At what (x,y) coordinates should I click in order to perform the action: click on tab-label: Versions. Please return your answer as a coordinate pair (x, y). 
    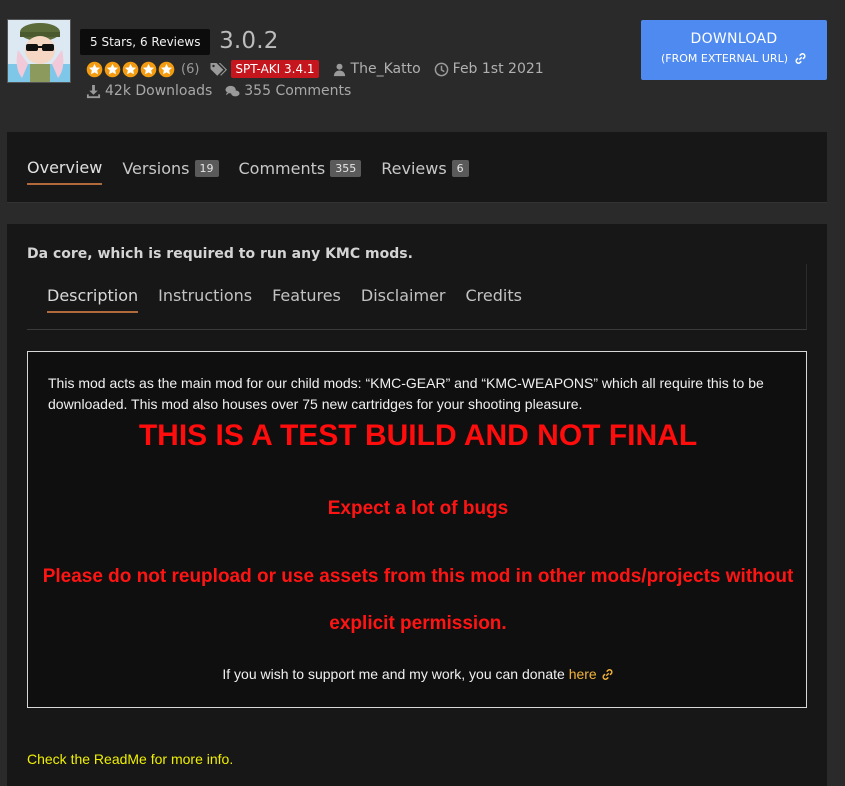
    Looking at the image, I should click on (156, 168).